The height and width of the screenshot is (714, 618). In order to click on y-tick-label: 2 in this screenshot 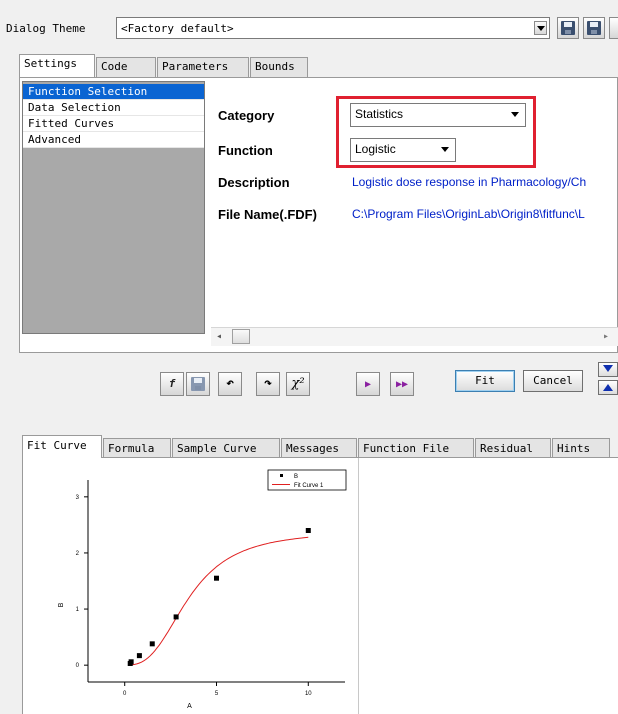, I will do `click(78, 554)`.